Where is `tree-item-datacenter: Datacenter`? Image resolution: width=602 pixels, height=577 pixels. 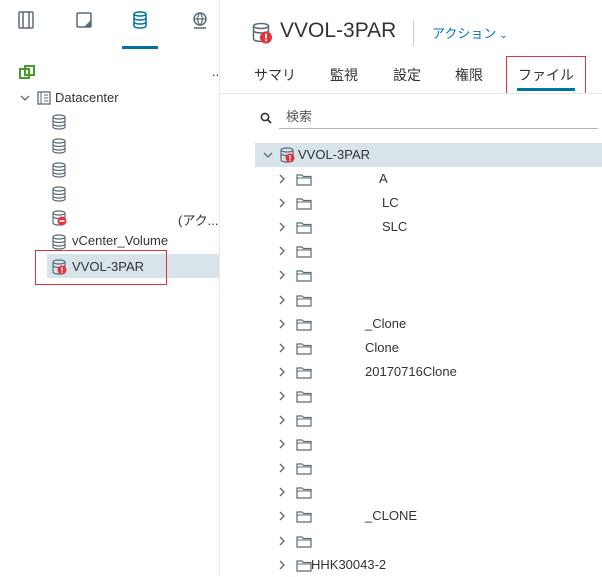
tree-item-datacenter: Datacenter is located at coordinates (109, 98).